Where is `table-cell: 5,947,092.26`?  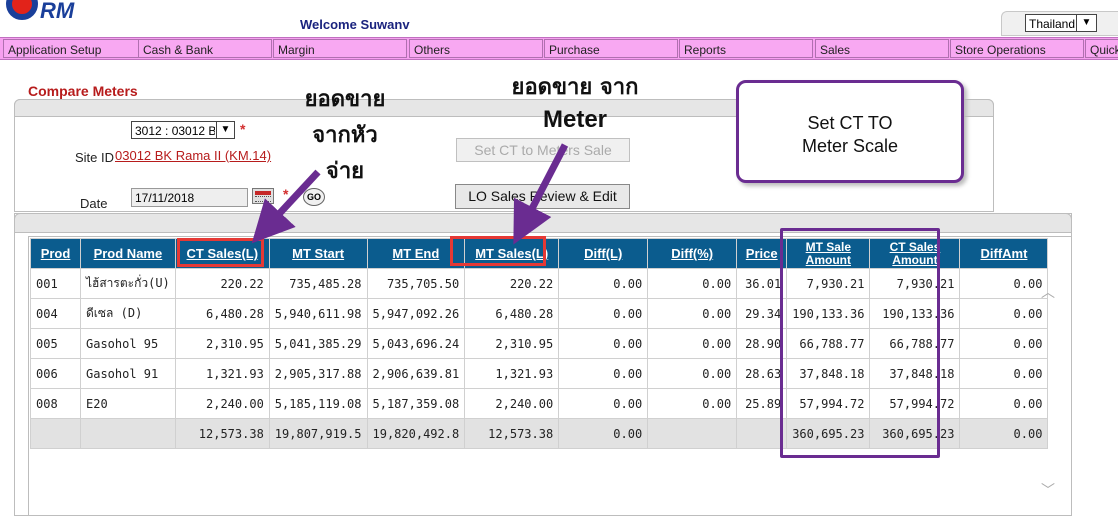 table-cell: 5,947,092.26 is located at coordinates (416, 313).